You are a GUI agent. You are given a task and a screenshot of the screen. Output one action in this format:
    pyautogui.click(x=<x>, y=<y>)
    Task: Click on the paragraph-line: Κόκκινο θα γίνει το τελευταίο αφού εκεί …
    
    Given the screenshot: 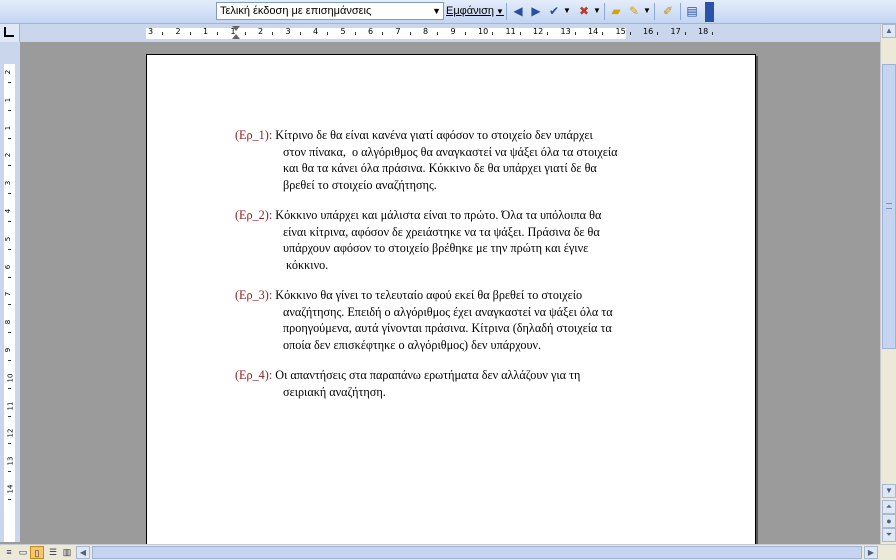 What is the action you would take?
    pyautogui.click(x=429, y=295)
    